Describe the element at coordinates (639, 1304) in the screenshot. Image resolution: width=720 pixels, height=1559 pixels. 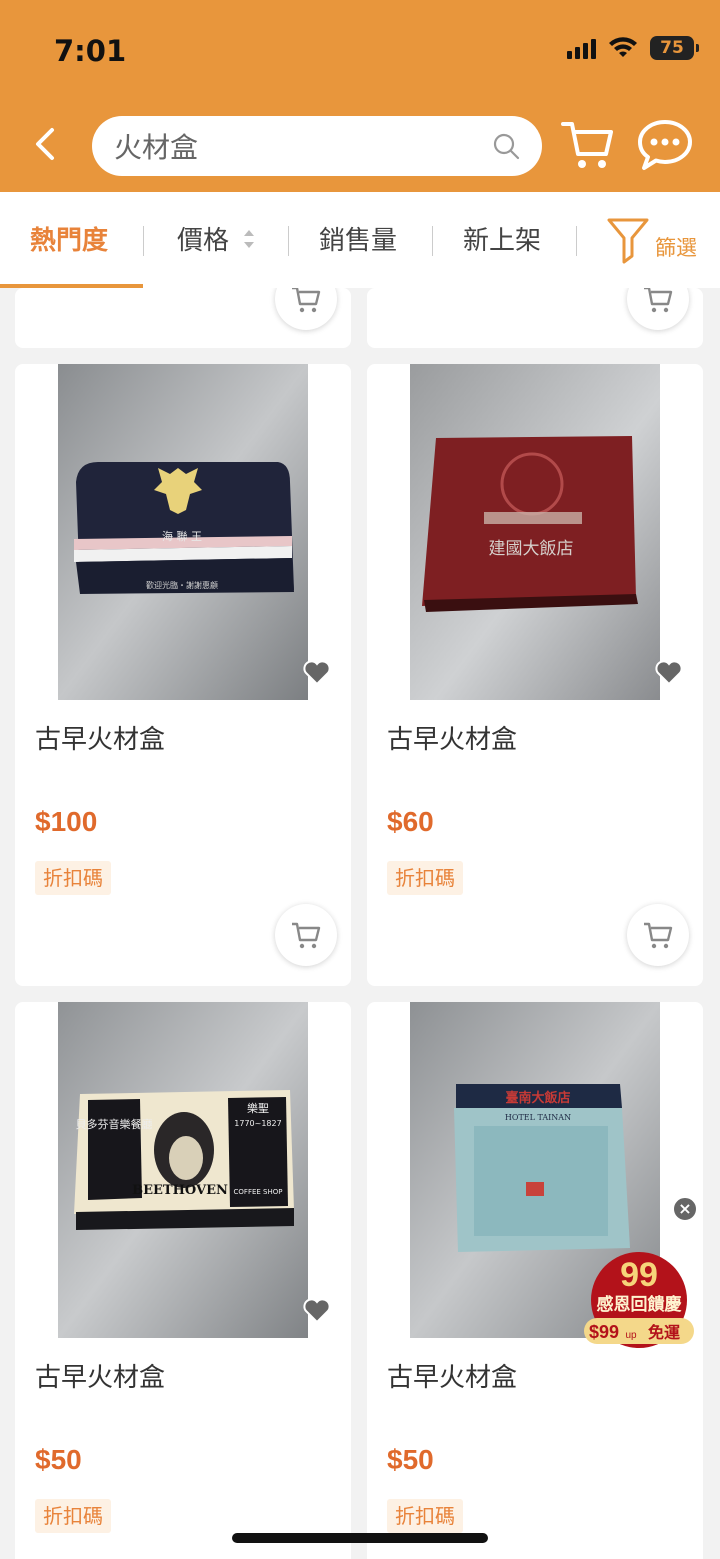
I see `promo-line1: 感恩回饋慶` at that location.